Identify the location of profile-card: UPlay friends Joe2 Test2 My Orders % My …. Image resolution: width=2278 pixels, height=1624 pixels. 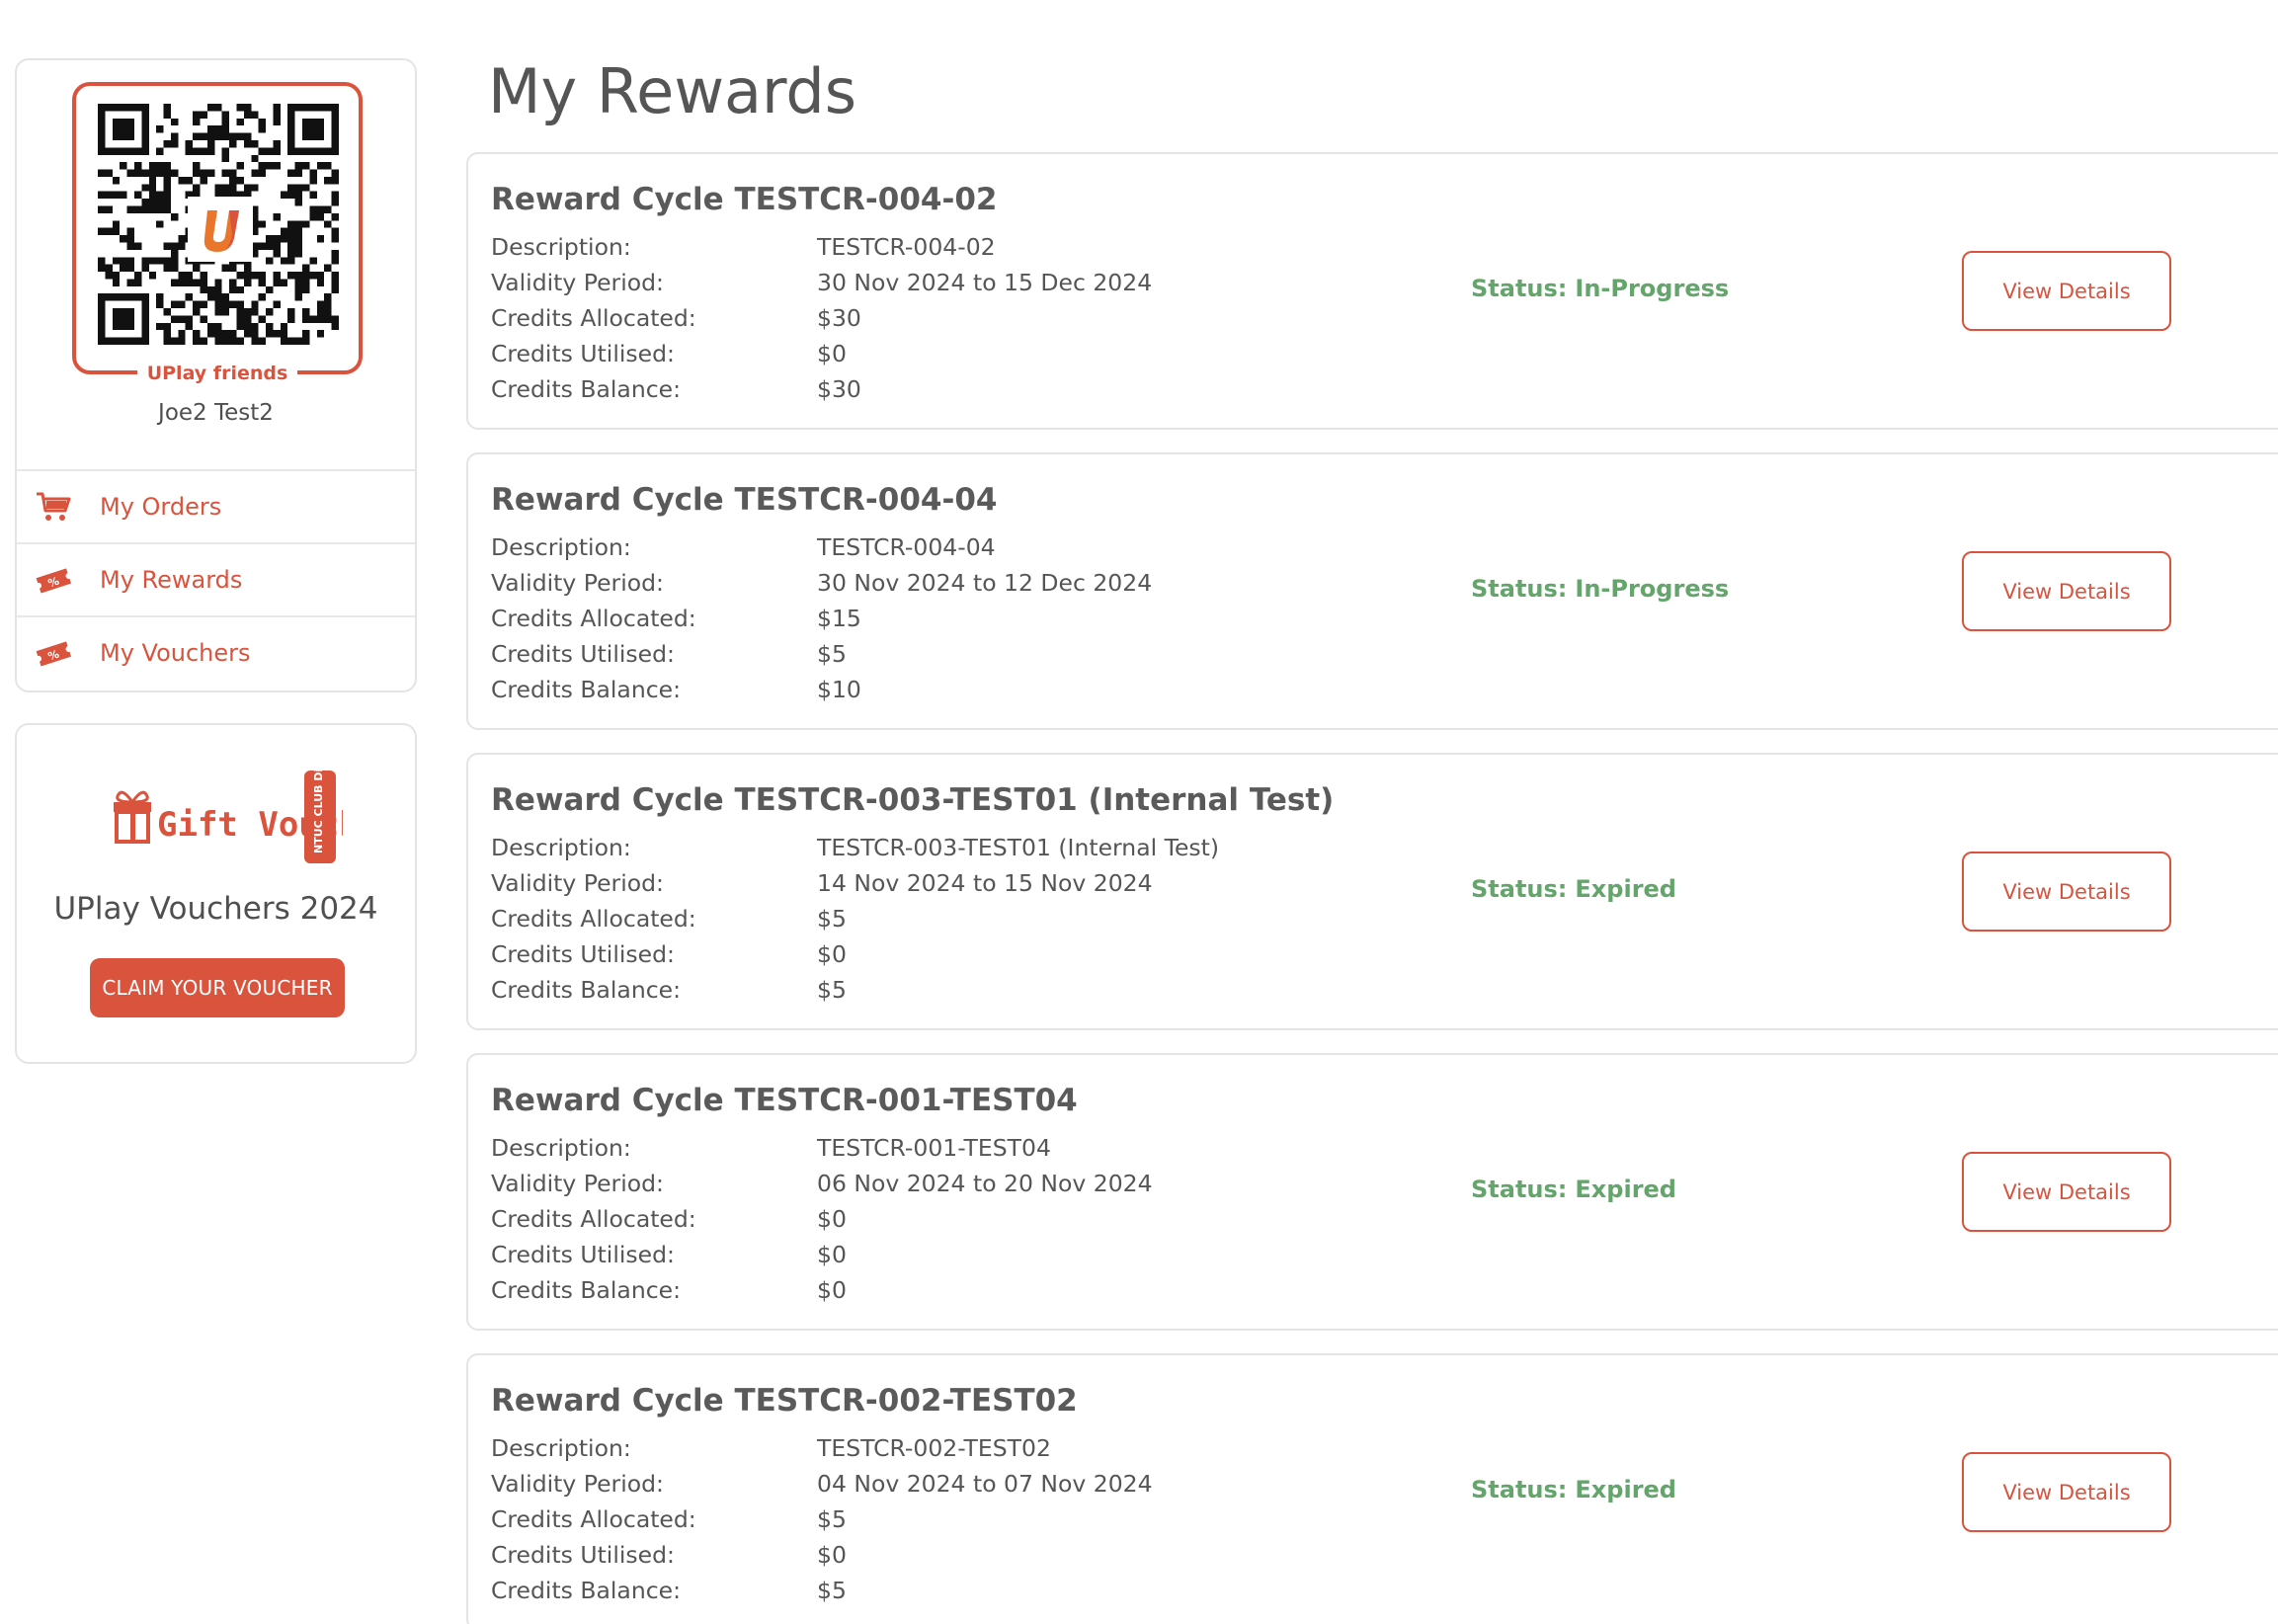
(216, 375).